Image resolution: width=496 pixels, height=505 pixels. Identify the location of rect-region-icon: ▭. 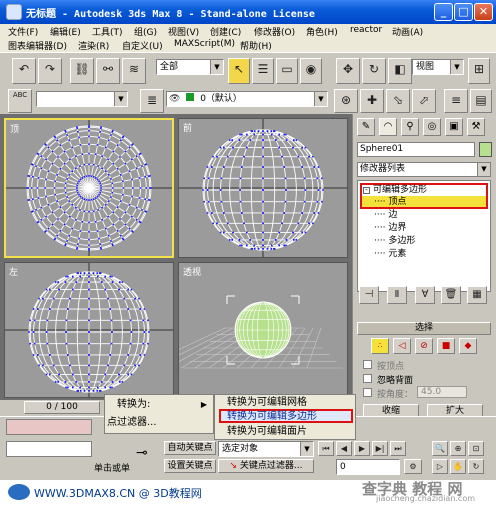
(287, 71).